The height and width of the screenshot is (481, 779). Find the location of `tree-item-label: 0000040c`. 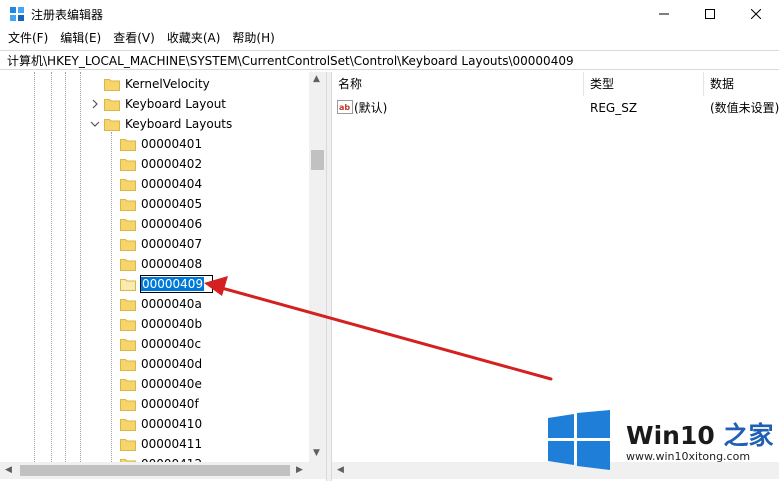

tree-item-label: 0000040c is located at coordinates (171, 344).